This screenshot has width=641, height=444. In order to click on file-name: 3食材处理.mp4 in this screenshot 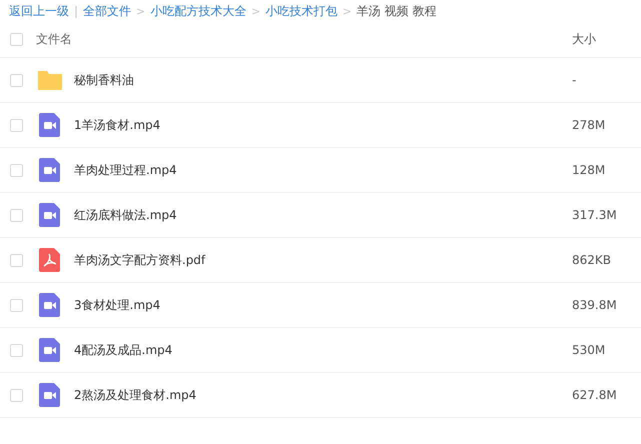, I will do `click(323, 305)`.